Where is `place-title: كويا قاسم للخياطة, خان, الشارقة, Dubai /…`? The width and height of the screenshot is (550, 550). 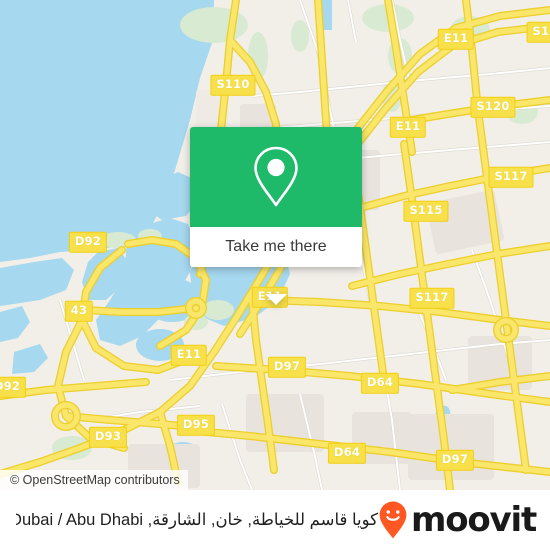
place-title: كويا قاسم للخياطة, خان, الشارقة, Dubai /… is located at coordinates (197, 520).